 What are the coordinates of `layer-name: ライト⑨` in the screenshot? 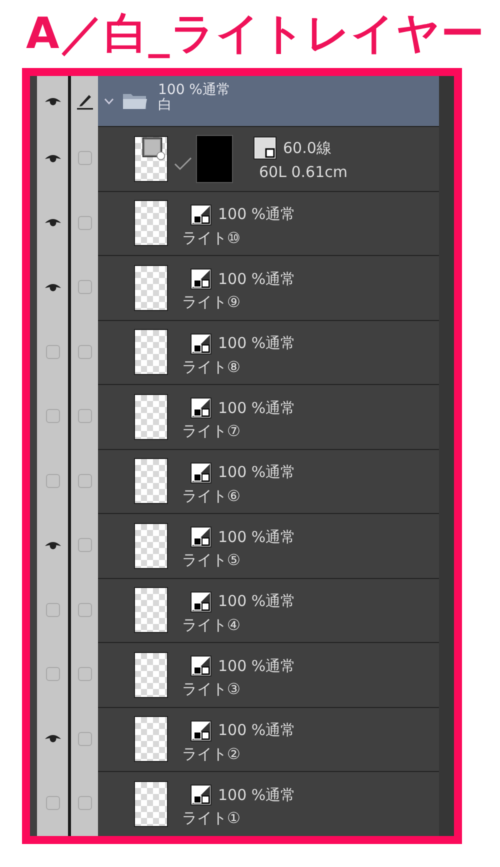 It's located at (212, 303).